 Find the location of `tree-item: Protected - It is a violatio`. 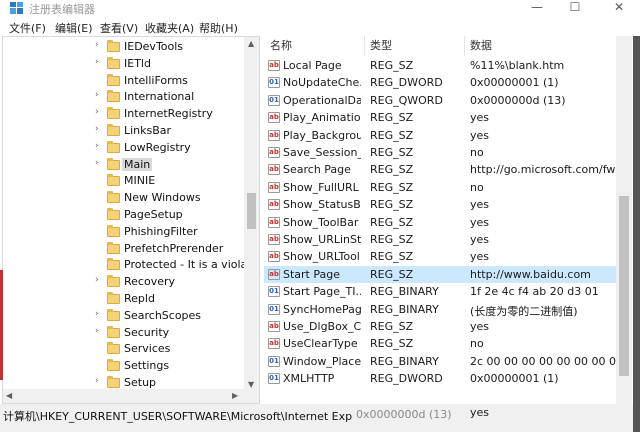

tree-item: Protected - It is a violatio is located at coordinates (131, 265).